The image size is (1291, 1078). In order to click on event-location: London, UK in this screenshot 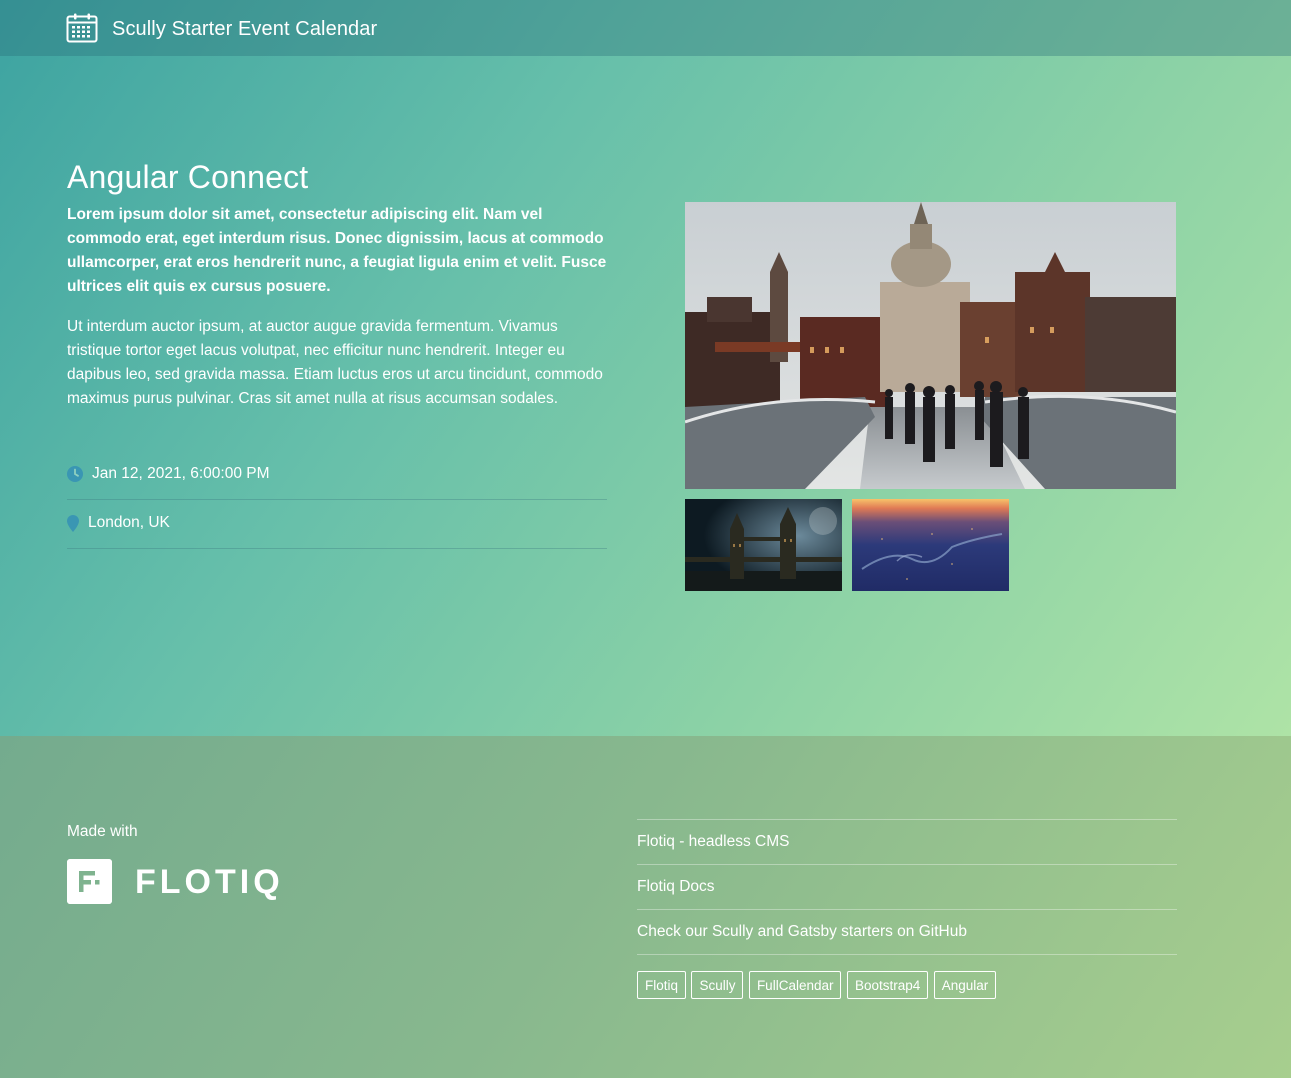, I will do `click(129, 522)`.